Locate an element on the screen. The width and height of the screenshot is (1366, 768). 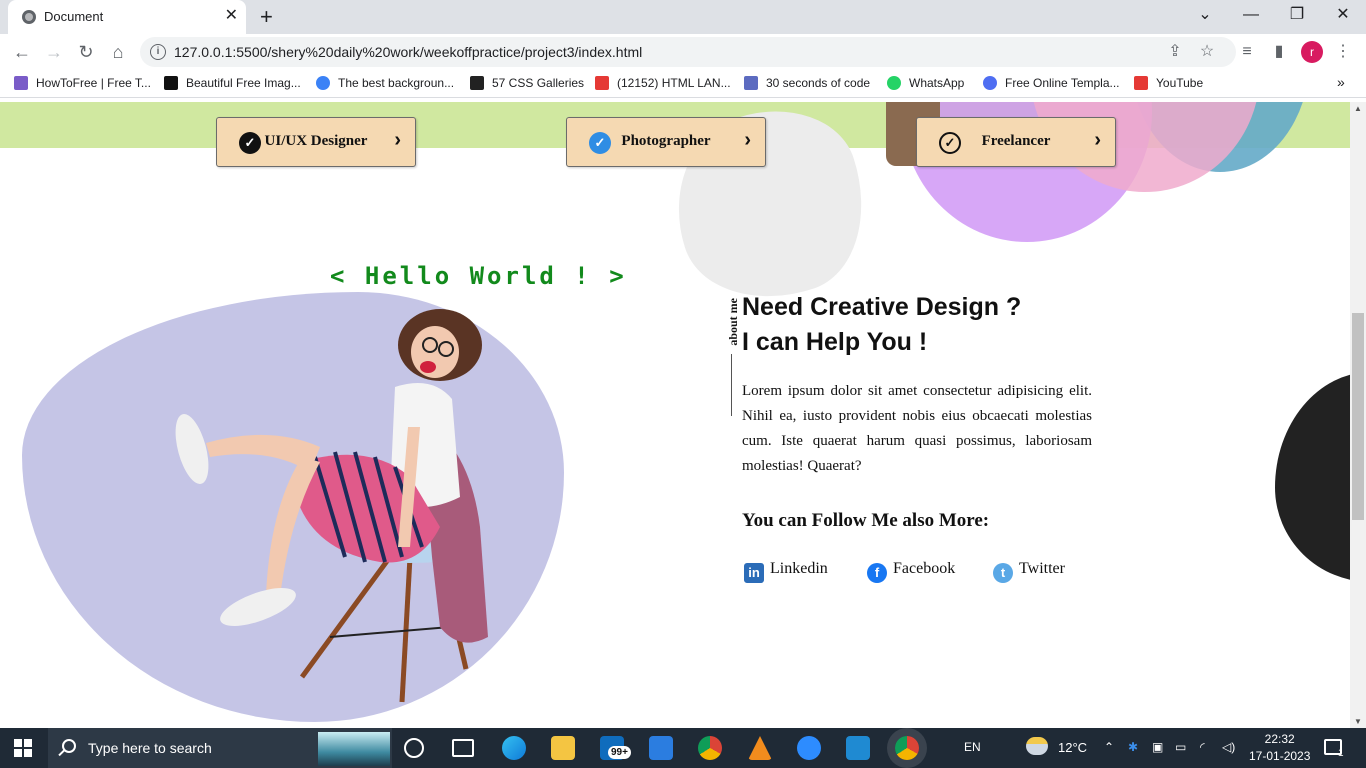
bluetooth-icon: ✱ is located at coordinates (1133, 747).